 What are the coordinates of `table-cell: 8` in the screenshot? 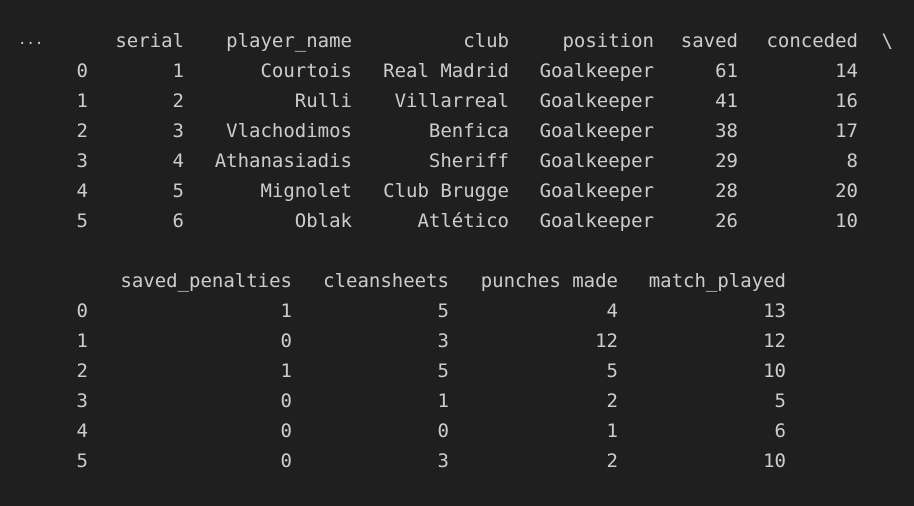 It's located at (852, 161).